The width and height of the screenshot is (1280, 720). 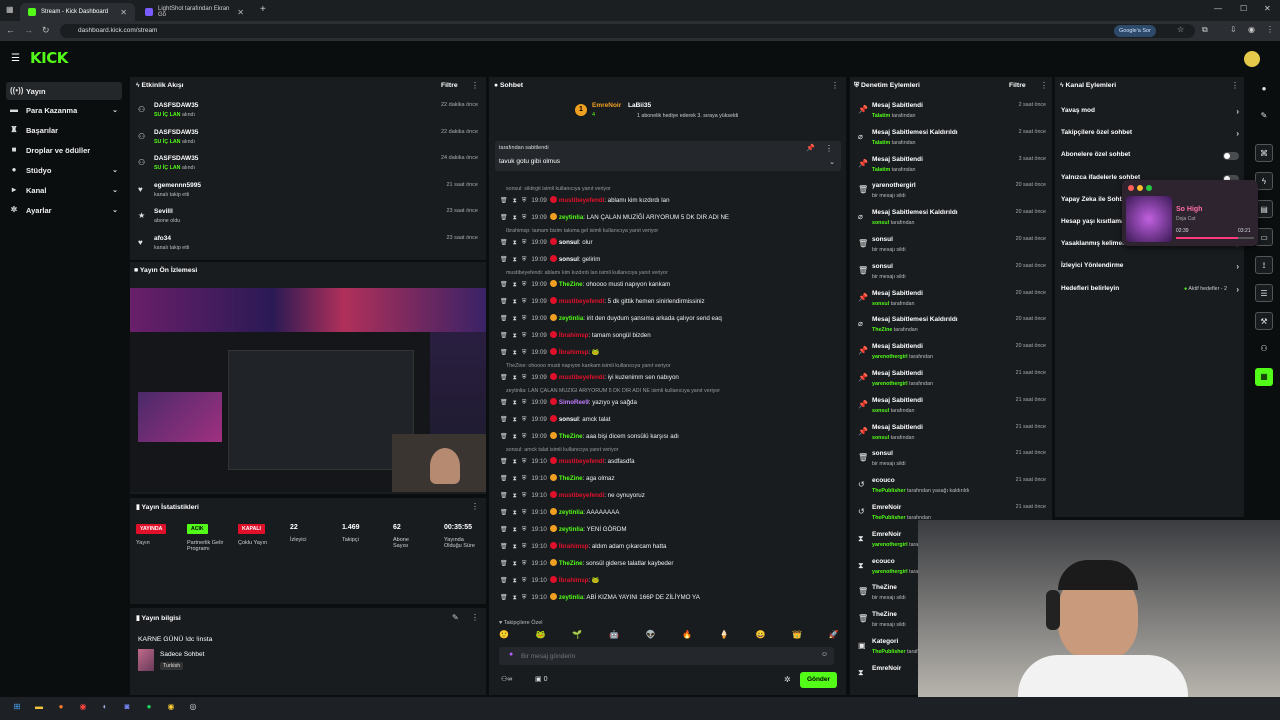 What do you see at coordinates (1190, 213) in the screenshot?
I see `media-player-popup: So High Doja Cat 02:39 03:21` at bounding box center [1190, 213].